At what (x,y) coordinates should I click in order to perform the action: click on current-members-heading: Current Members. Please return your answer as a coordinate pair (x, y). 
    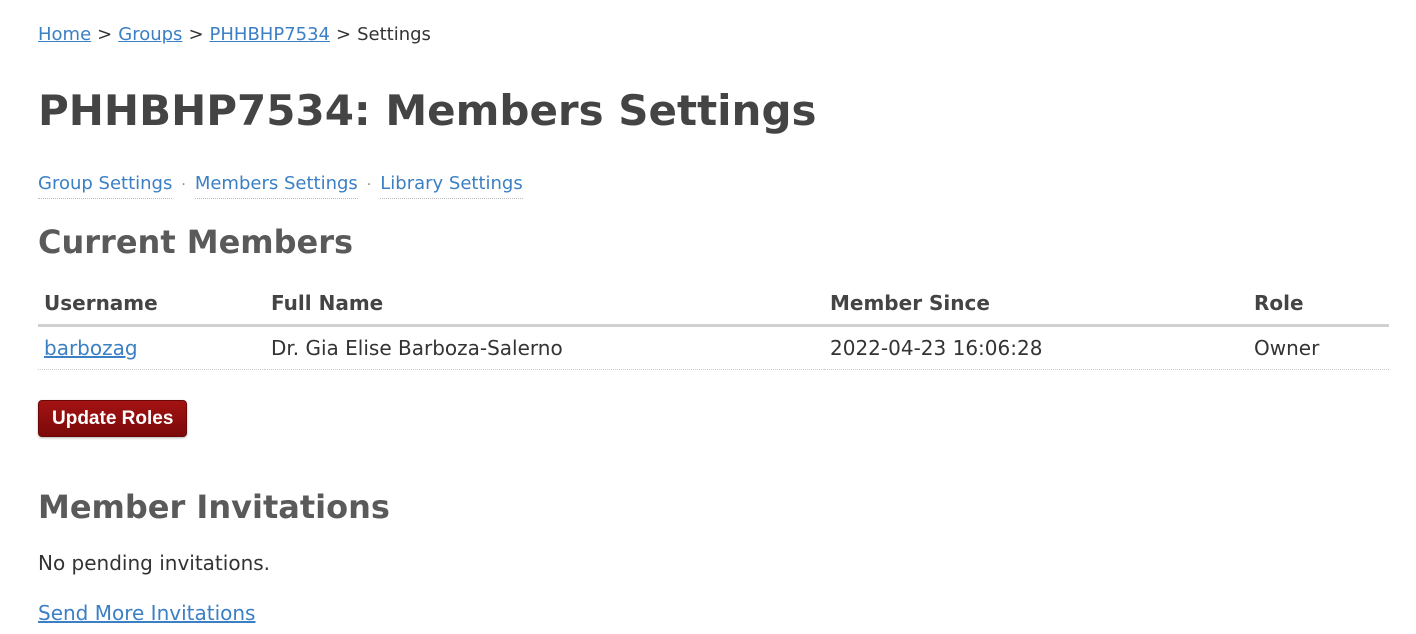
    Looking at the image, I should click on (196, 242).